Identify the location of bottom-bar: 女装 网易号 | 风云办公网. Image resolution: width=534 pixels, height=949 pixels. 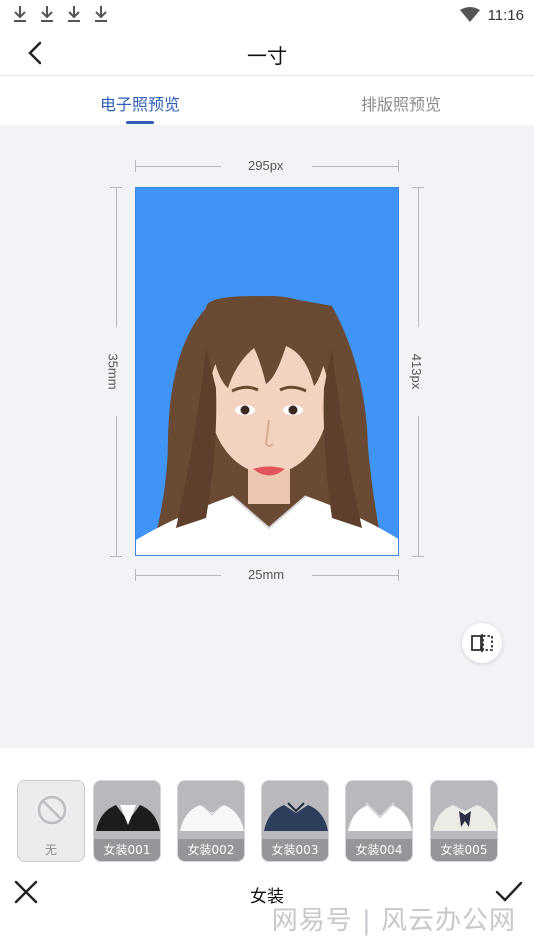
(267, 908).